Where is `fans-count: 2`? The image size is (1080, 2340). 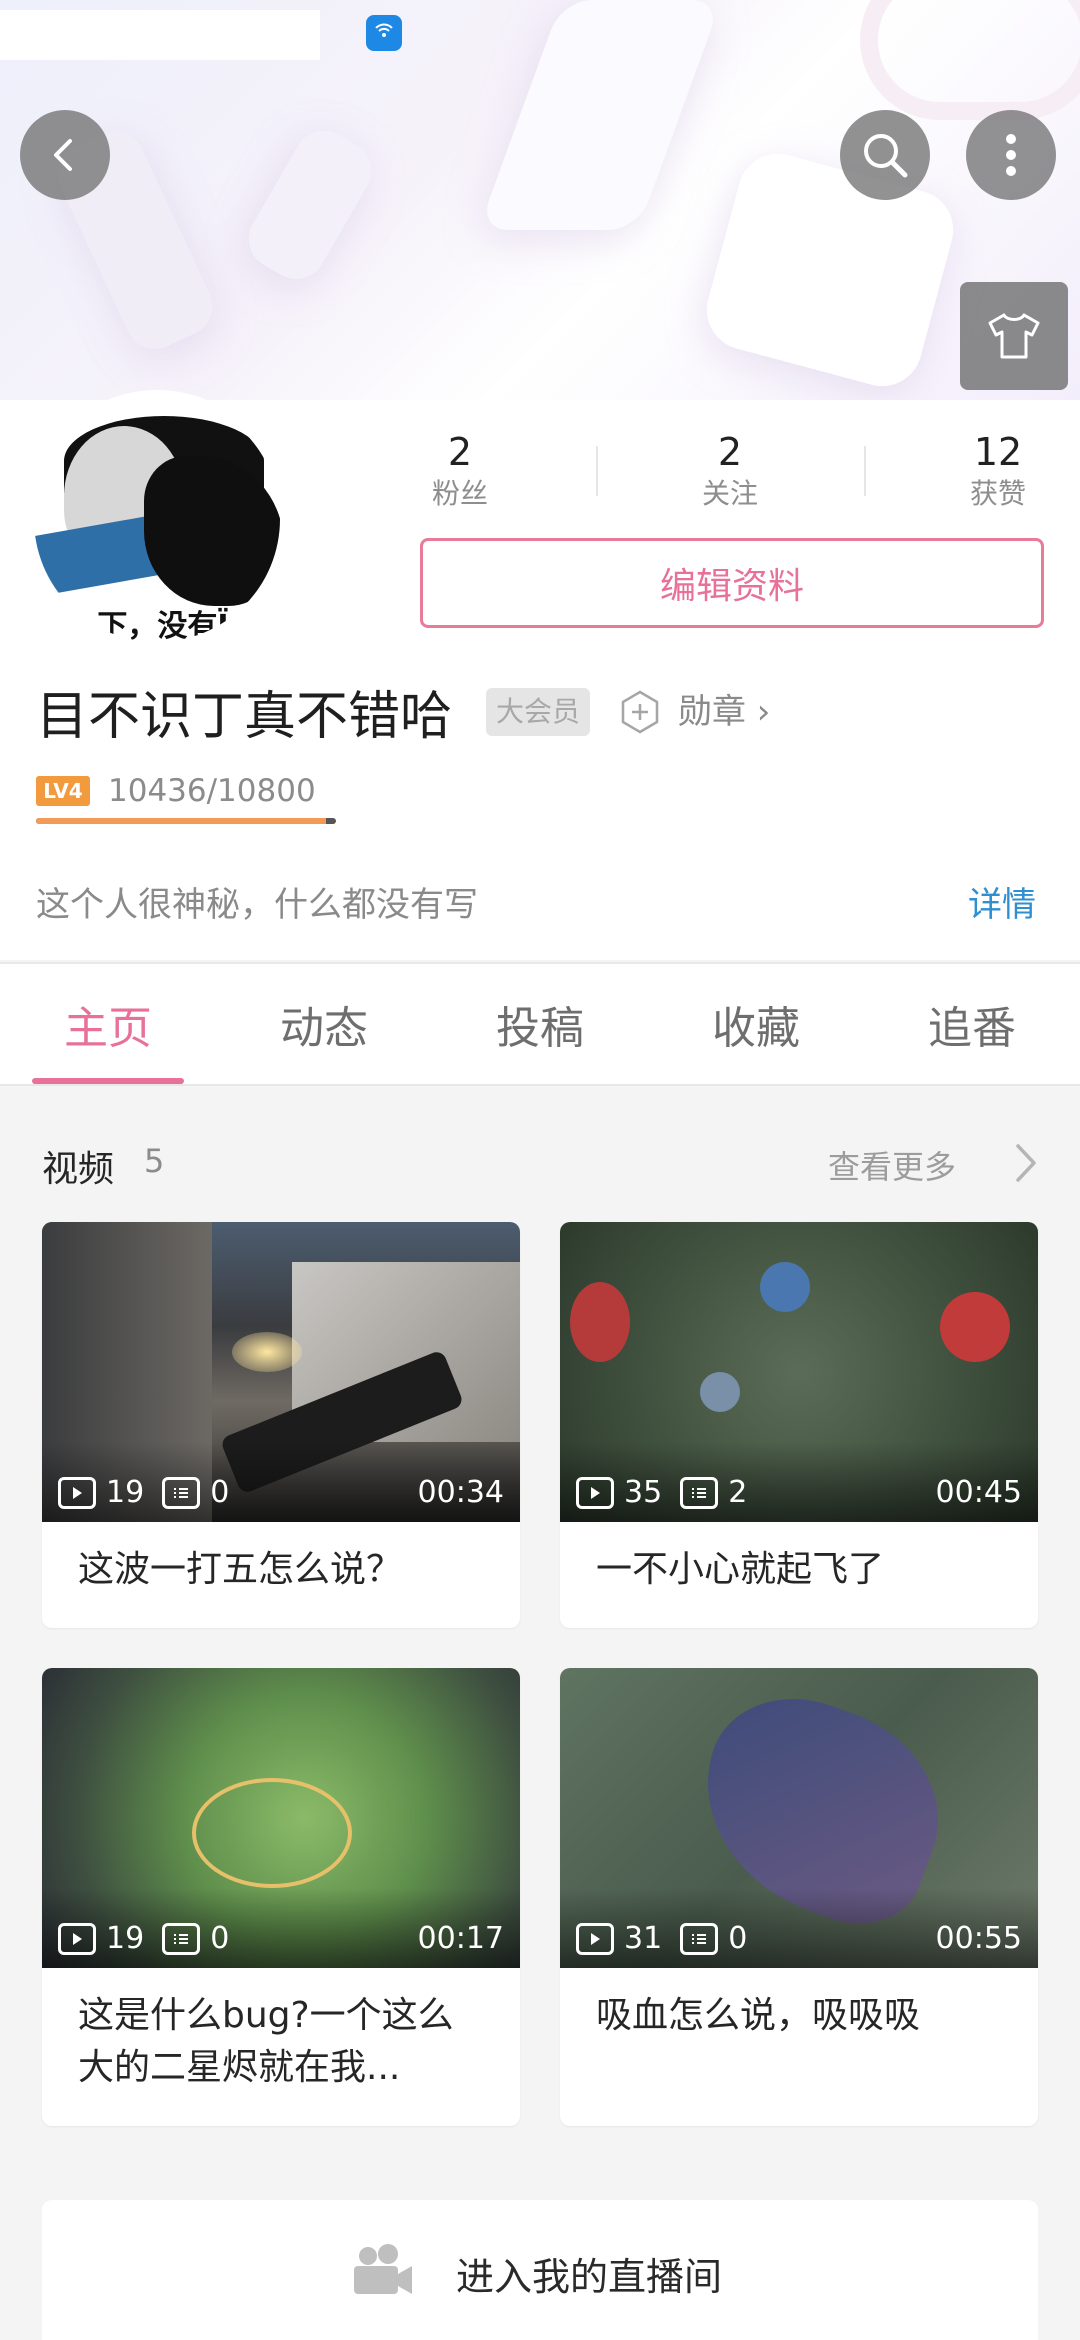
fans-count: 2 is located at coordinates (460, 452).